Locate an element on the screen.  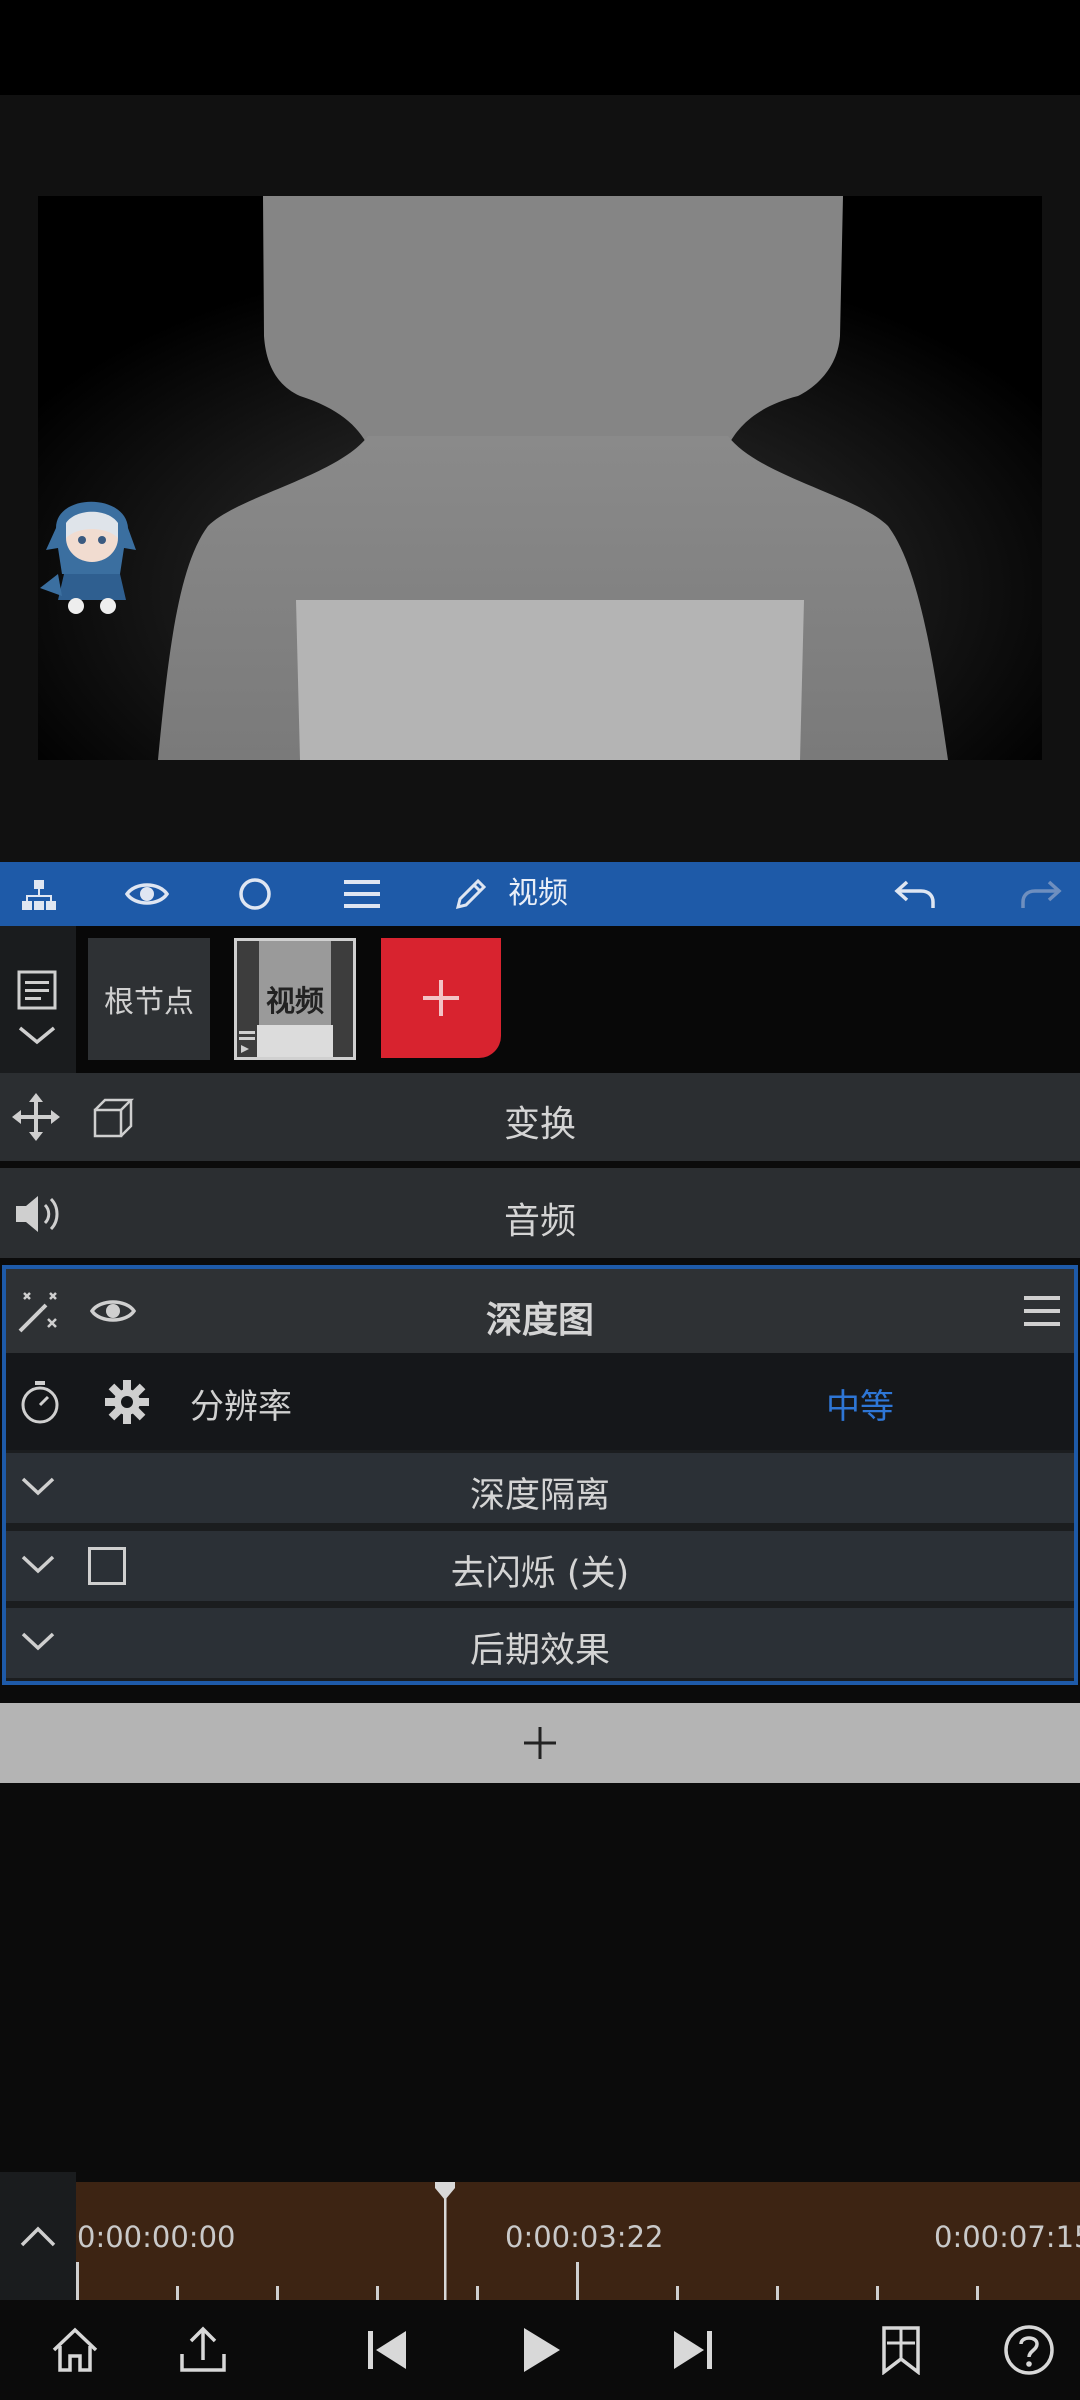
editor-toolbar: 视频 is located at coordinates (540, 894).